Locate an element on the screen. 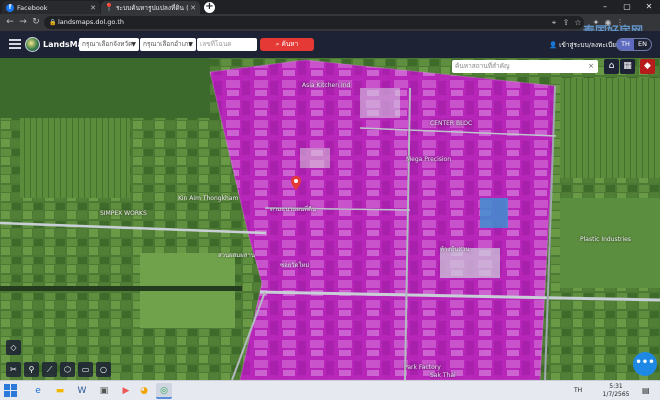 The image size is (660, 400). omnibox-actions: ⌖ ⇪ ☆ is located at coordinates (566, 22).